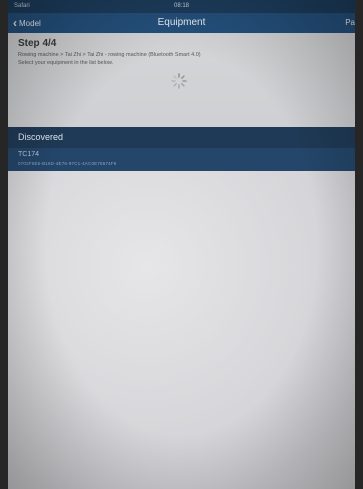 Image resolution: width=363 pixels, height=489 pixels. Describe the element at coordinates (179, 81) in the screenshot. I see `loading-spinner-icon` at that location.